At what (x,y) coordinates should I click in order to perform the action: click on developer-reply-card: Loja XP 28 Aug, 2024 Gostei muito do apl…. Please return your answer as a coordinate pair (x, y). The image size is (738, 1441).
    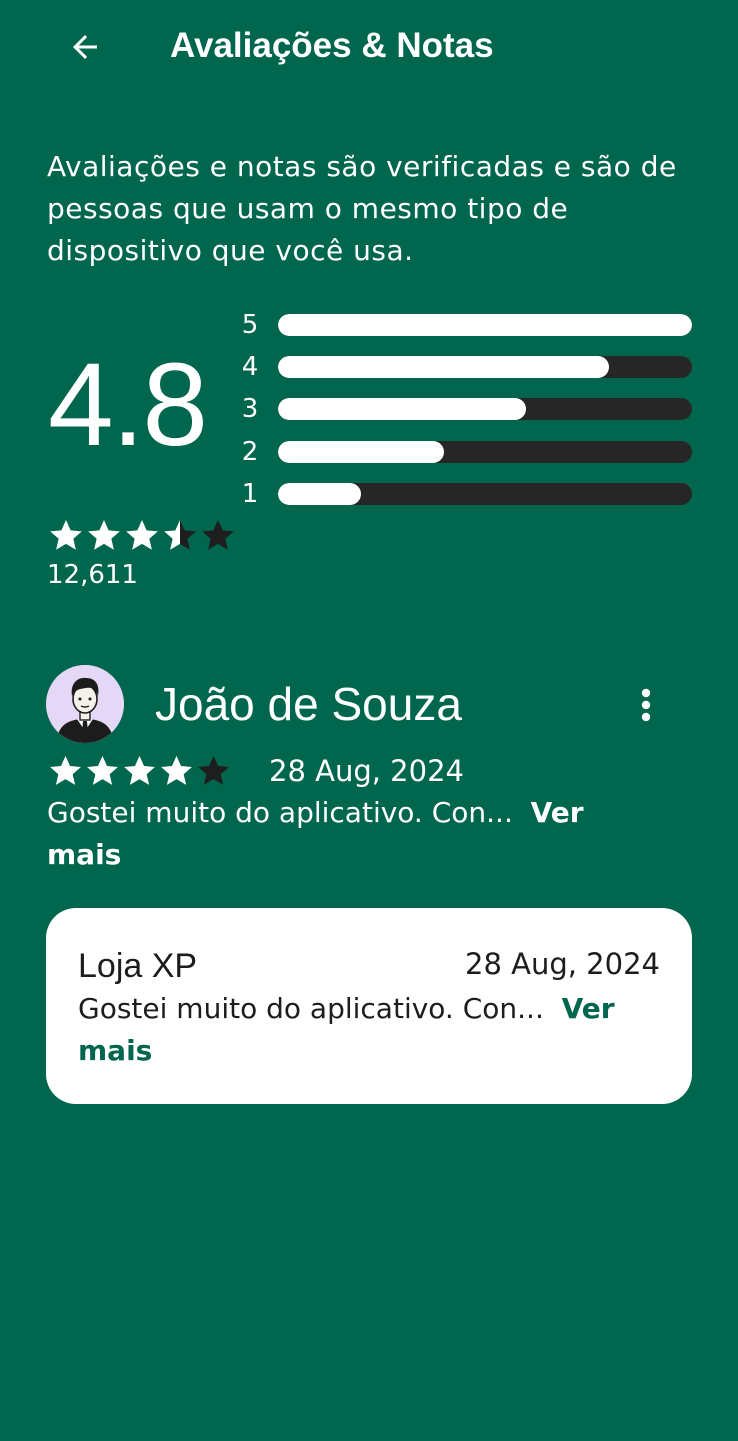
    Looking at the image, I should click on (369, 1006).